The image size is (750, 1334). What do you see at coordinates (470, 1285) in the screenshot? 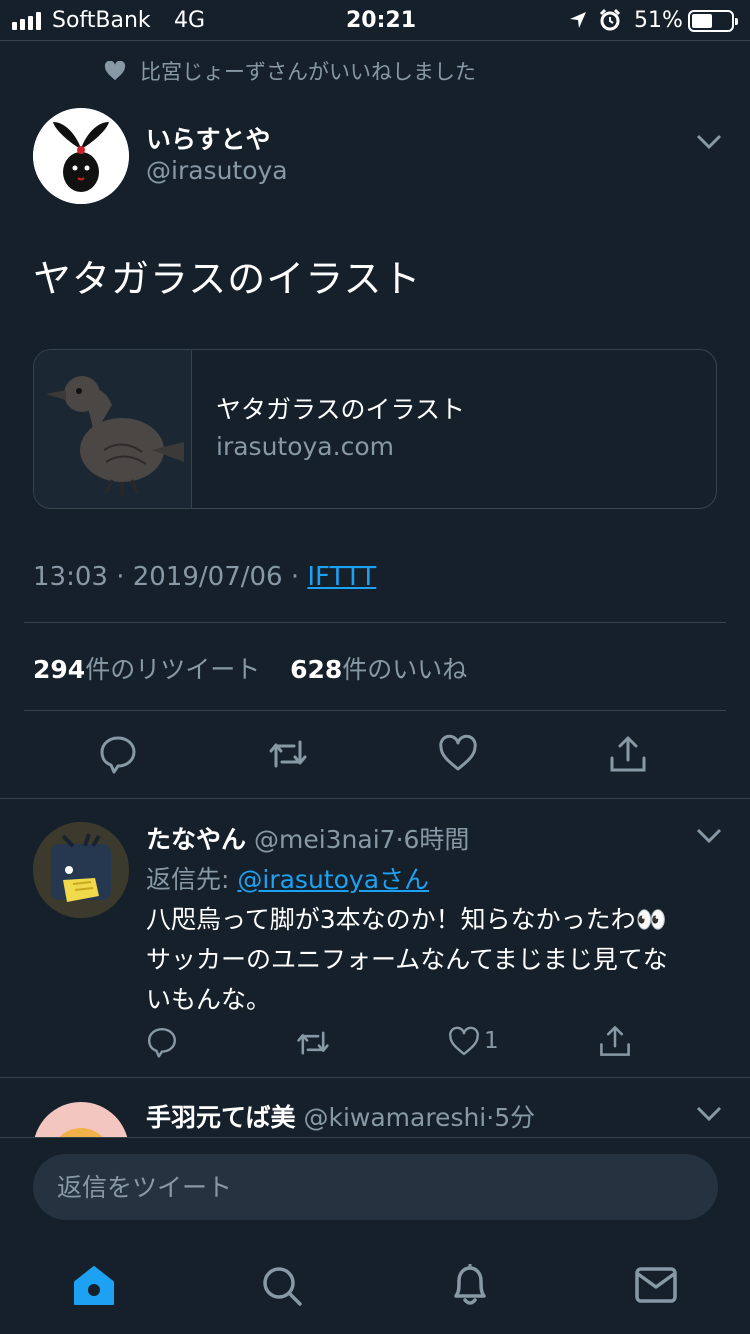
I see `notifications-icon` at bounding box center [470, 1285].